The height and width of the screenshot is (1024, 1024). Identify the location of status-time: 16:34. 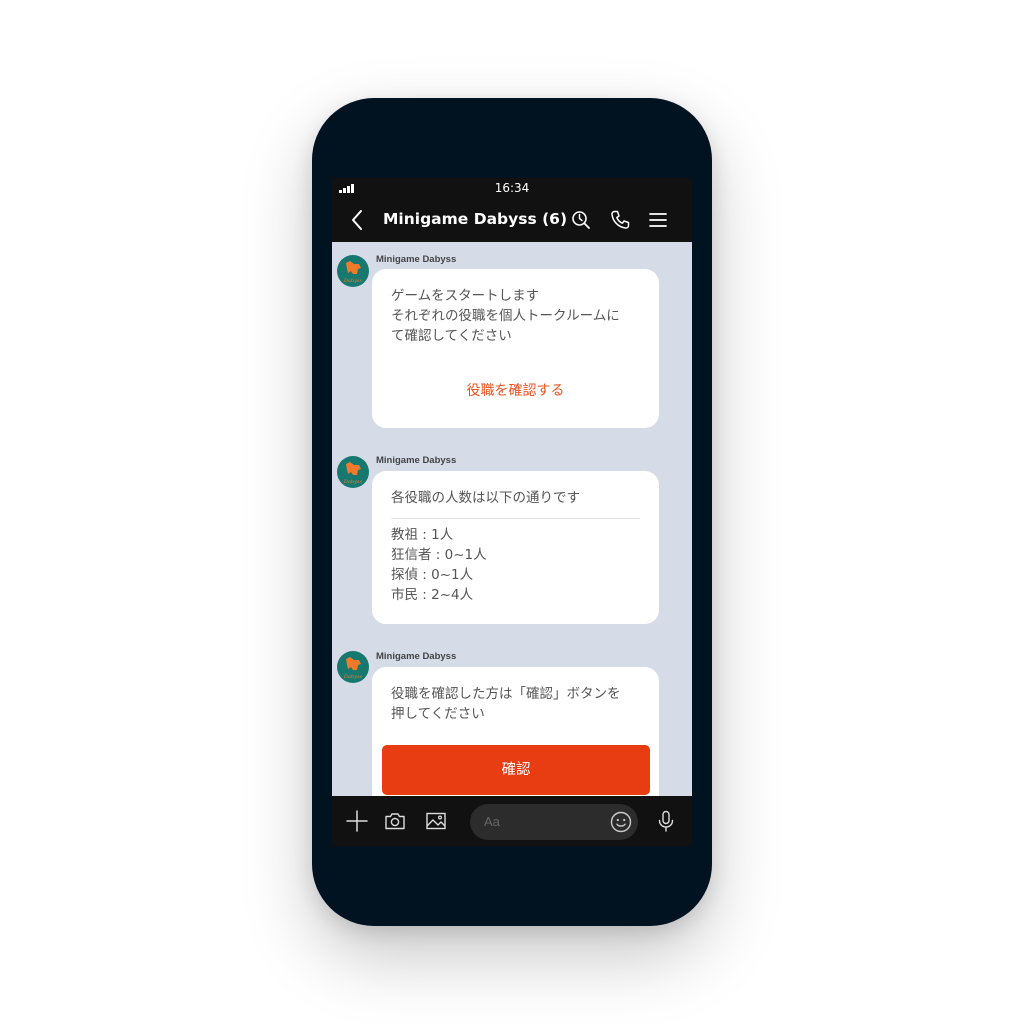
(512, 188).